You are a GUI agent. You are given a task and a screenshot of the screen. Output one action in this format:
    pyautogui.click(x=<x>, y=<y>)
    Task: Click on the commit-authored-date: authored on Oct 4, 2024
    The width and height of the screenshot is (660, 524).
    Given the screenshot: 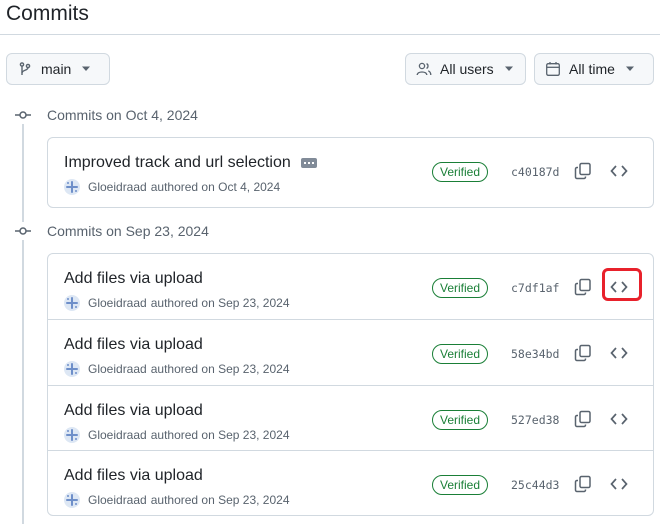 What is the action you would take?
    pyautogui.click(x=215, y=187)
    